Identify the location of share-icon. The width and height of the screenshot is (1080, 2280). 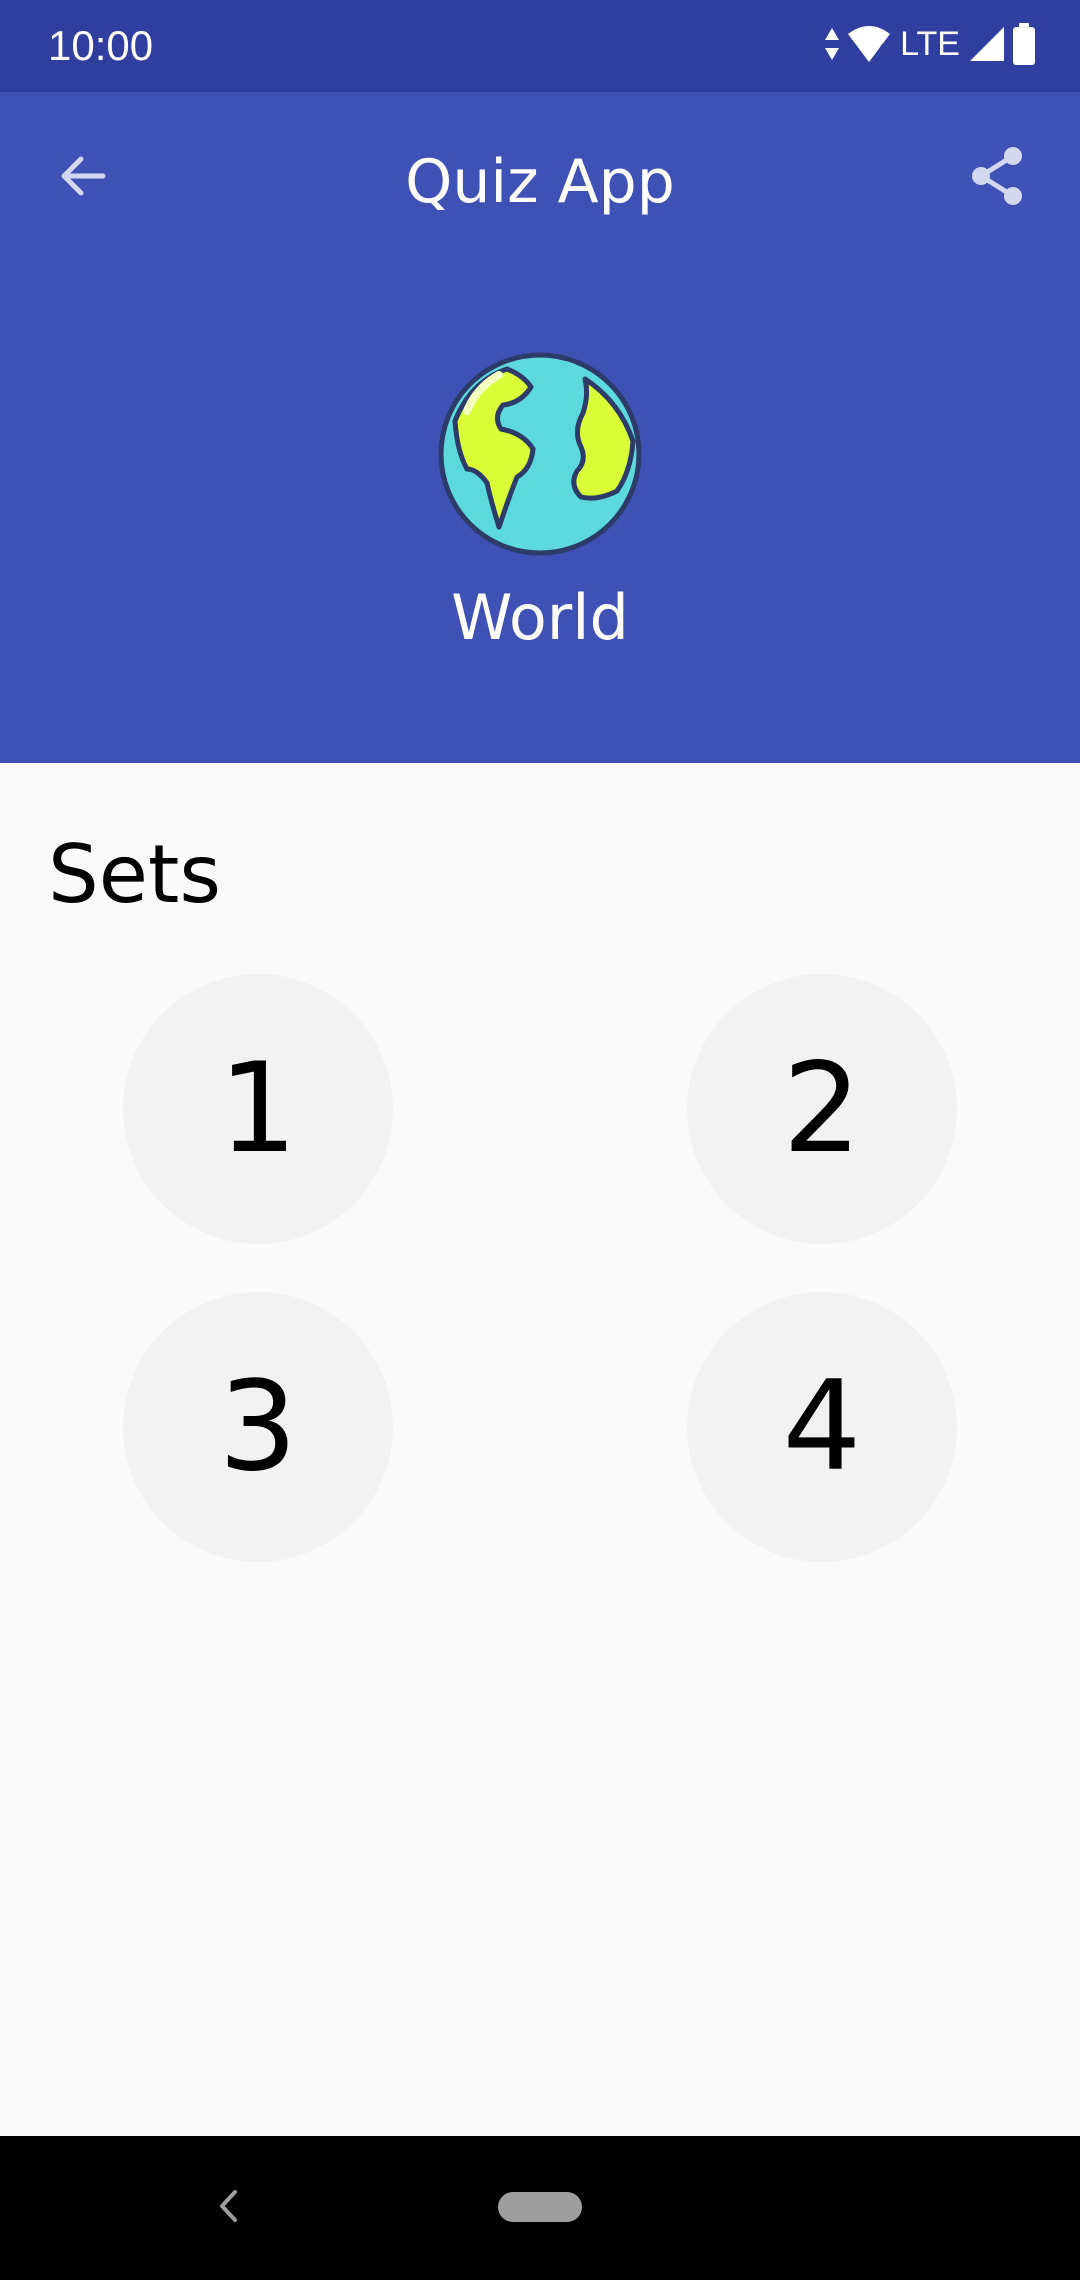
(997, 178).